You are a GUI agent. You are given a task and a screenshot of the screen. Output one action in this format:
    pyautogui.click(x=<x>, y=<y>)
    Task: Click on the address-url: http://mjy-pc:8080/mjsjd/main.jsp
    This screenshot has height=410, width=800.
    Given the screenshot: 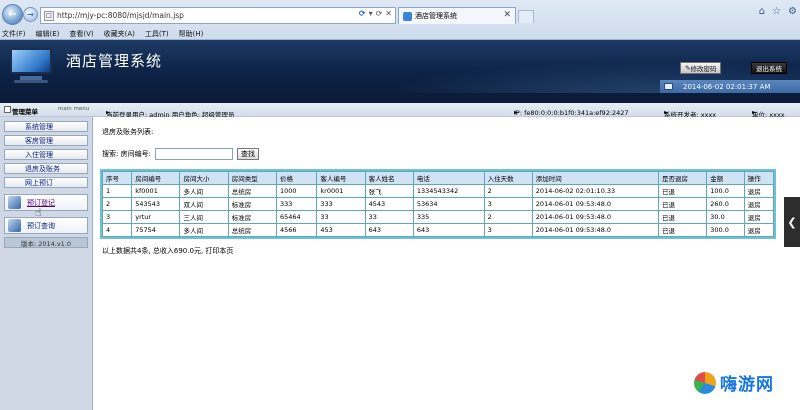 What is the action you would take?
    pyautogui.click(x=120, y=15)
    